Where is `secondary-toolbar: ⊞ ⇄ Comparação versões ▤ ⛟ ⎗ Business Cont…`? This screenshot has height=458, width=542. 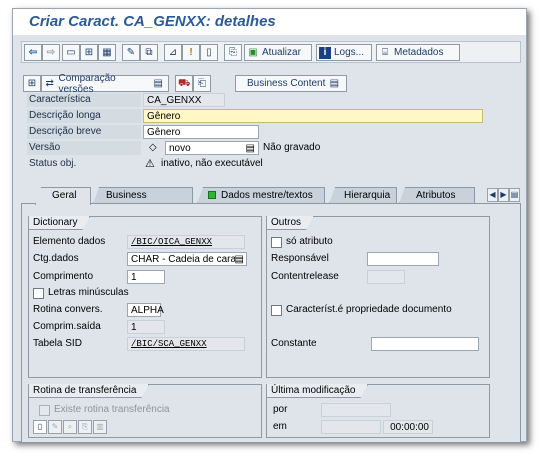 secondary-toolbar: ⊞ ⇄ Comparação versões ▤ ⛟ ⎗ Business Cont… is located at coordinates (271, 84).